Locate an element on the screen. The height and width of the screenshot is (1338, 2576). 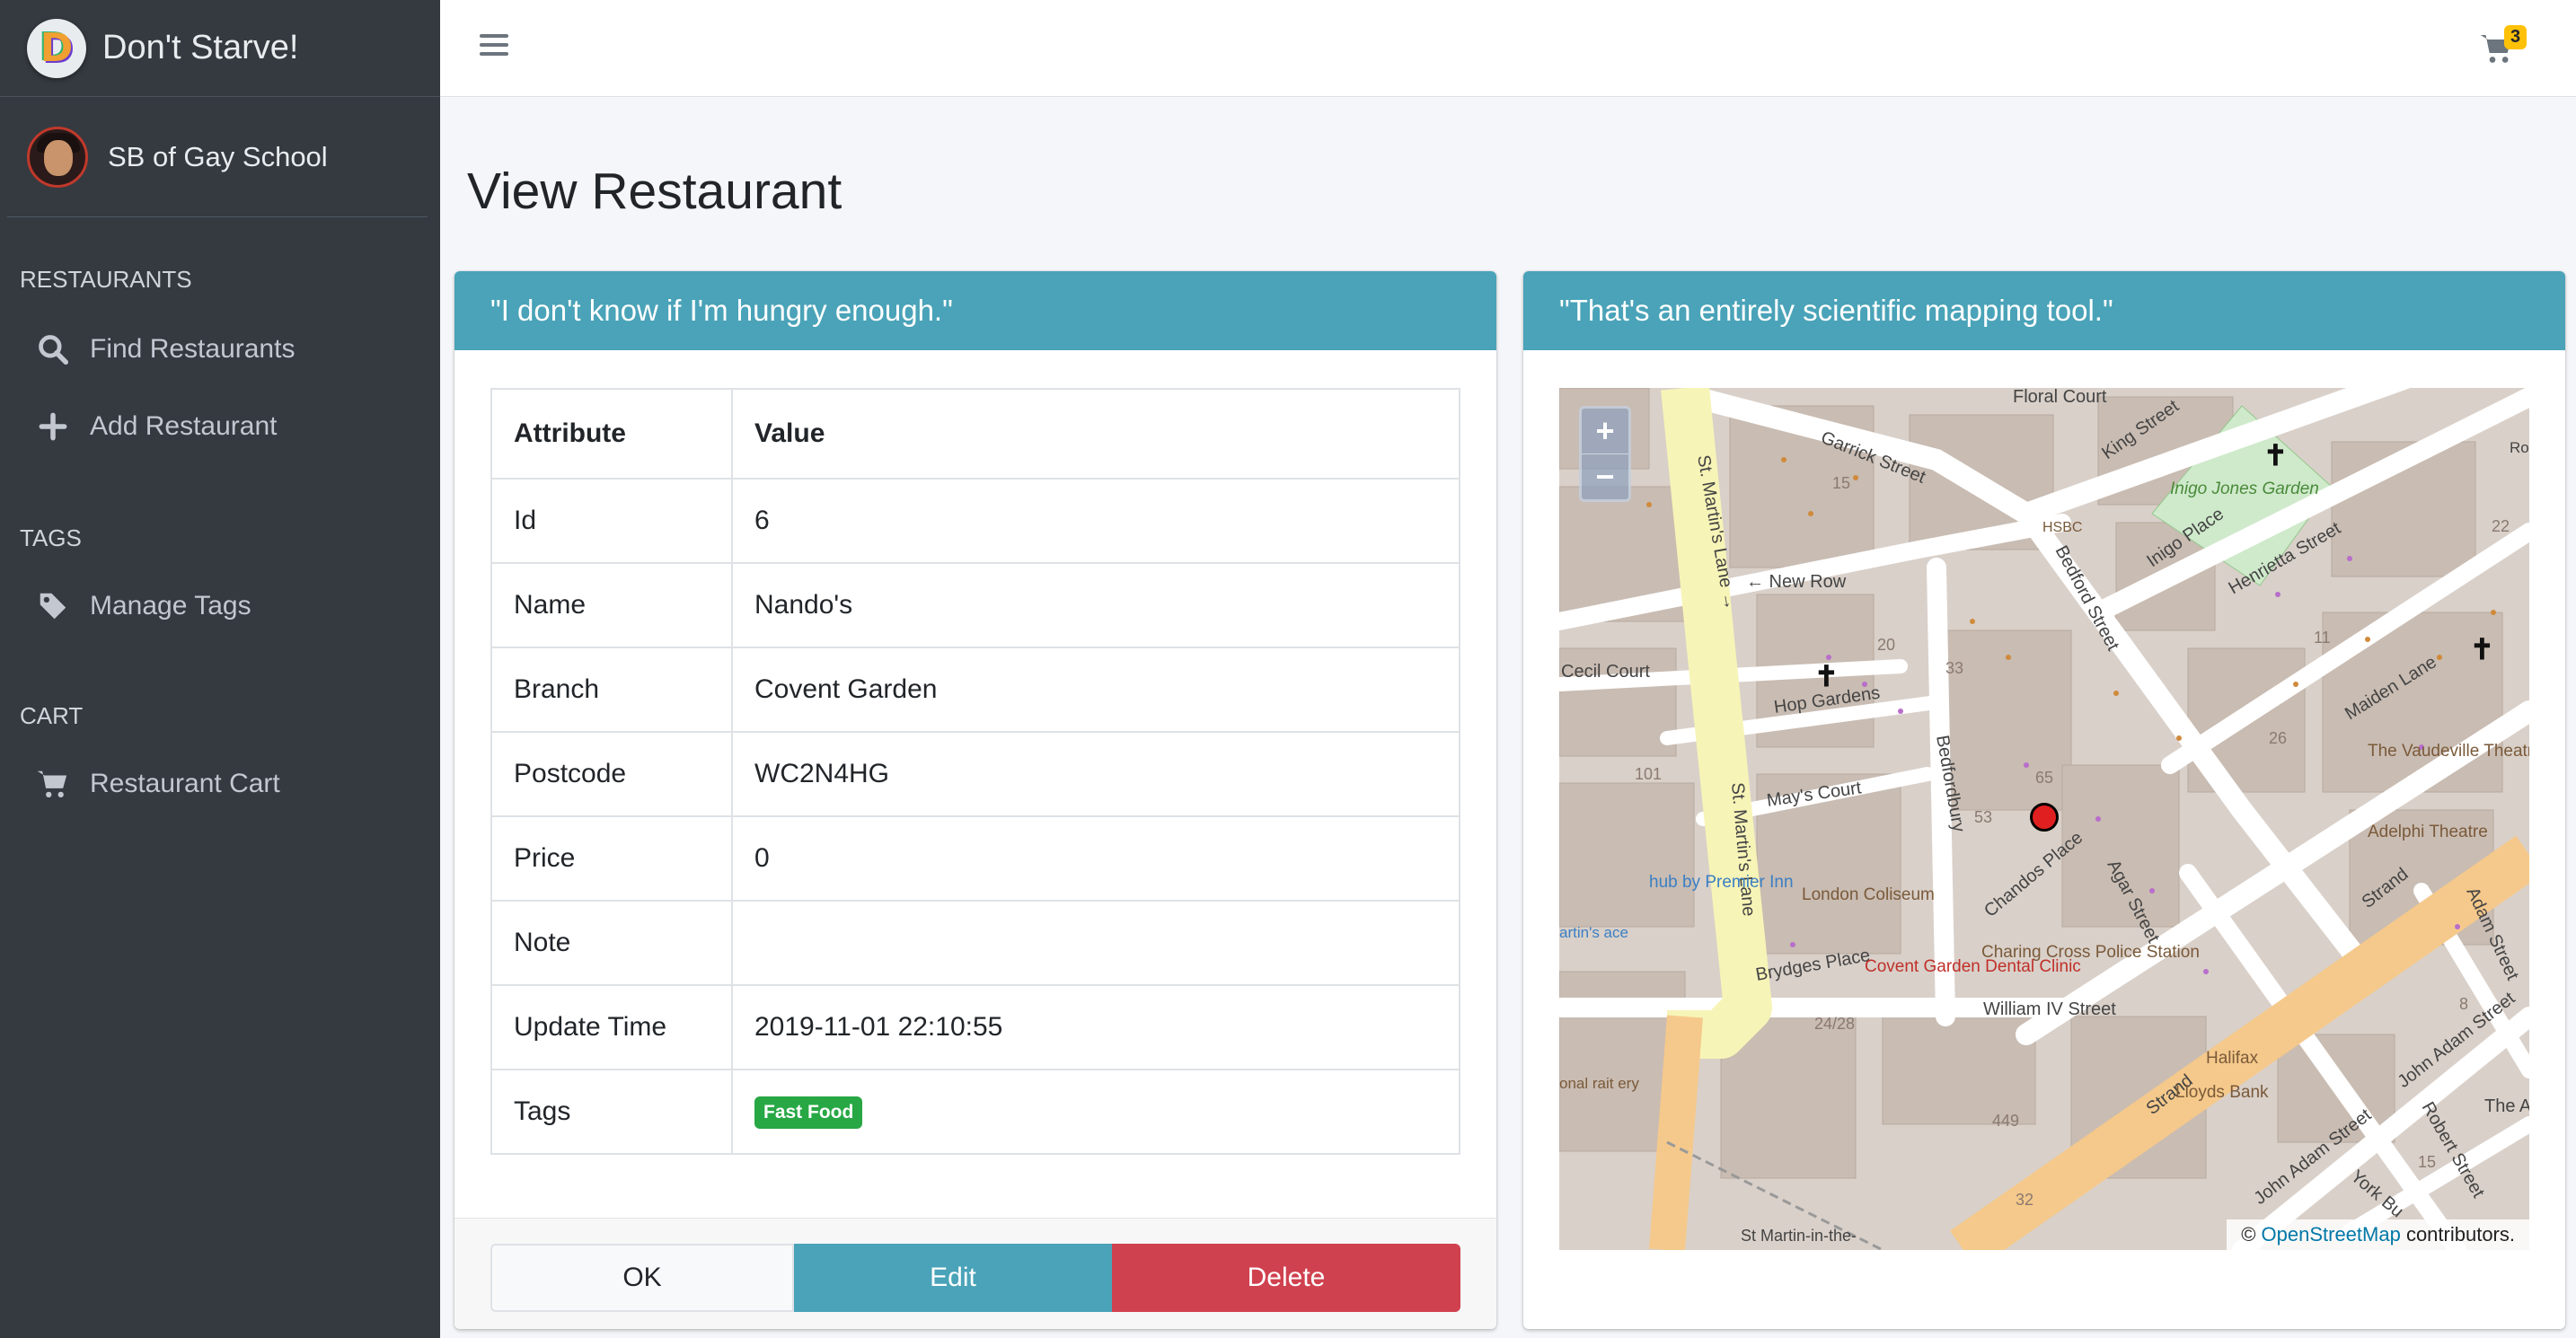
tag-icon is located at coordinates (53, 606).